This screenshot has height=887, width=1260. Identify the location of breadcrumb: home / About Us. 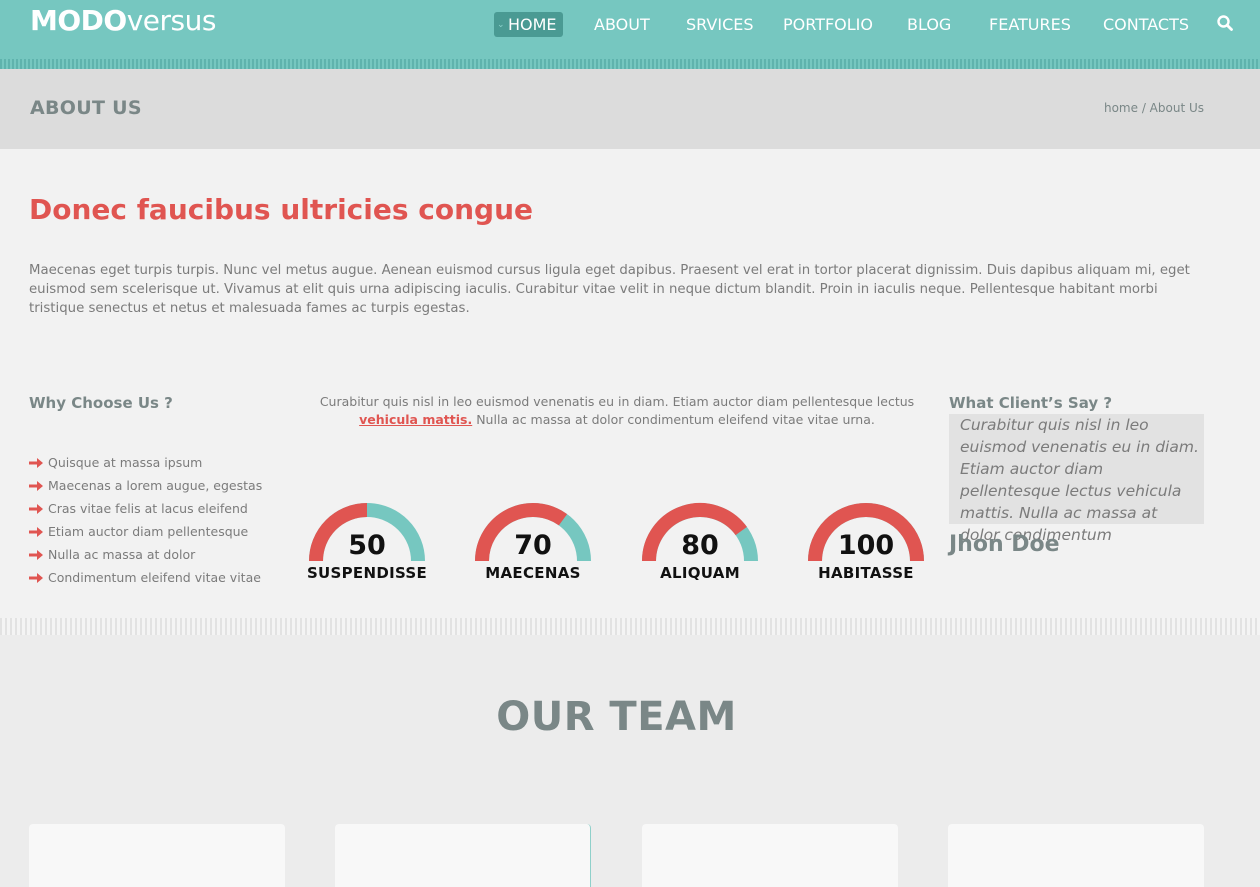
(1154, 108).